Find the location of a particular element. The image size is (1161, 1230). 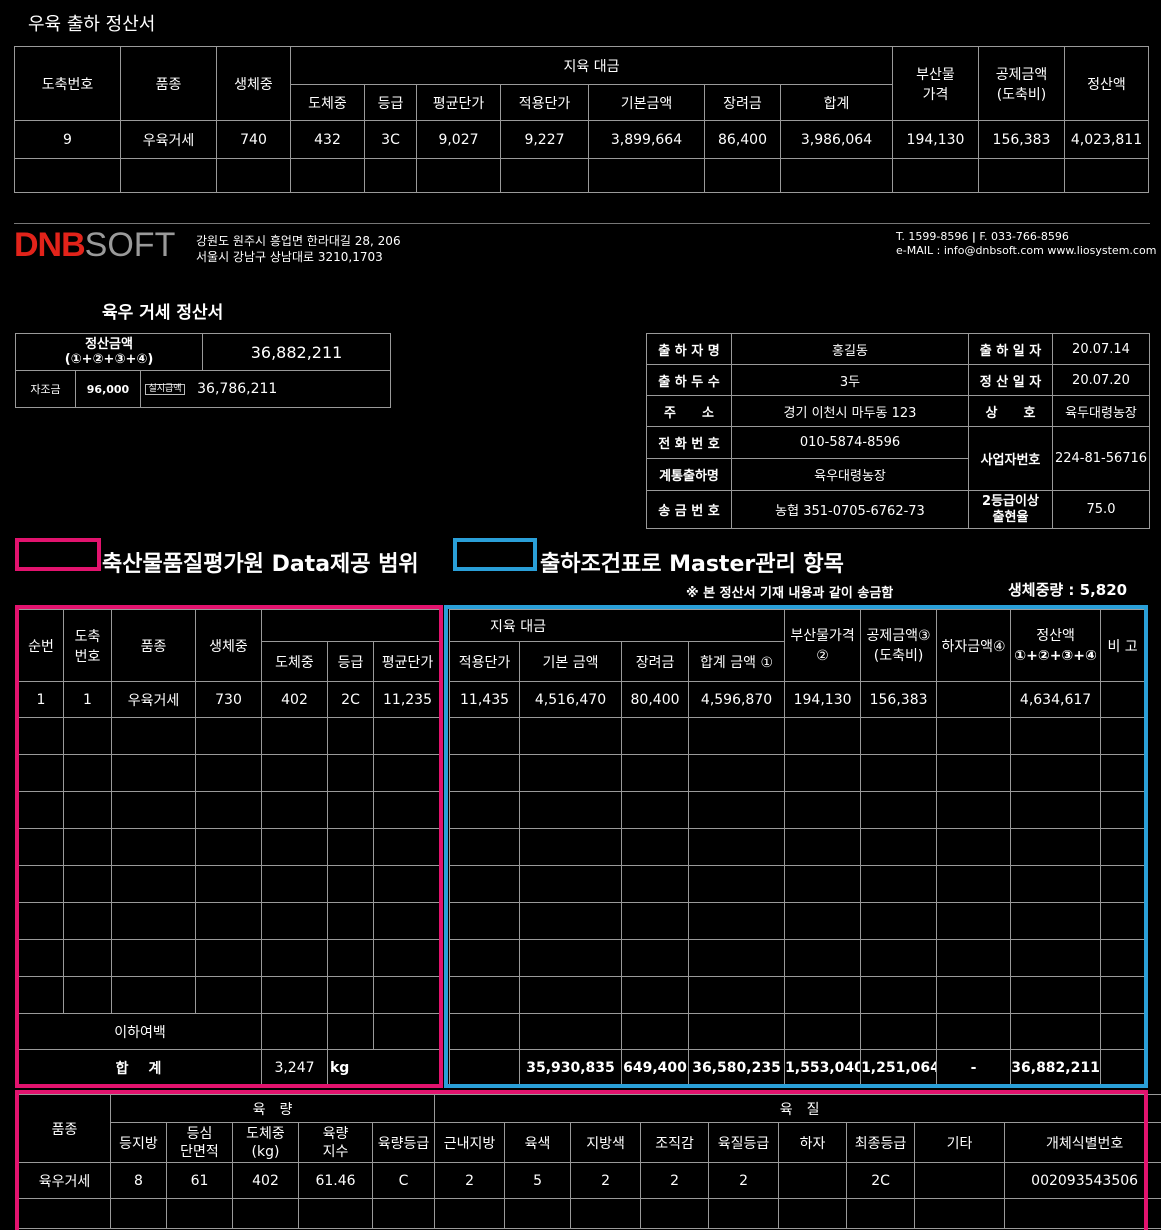

th-payment: 지육 대금 is located at coordinates (592, 66).